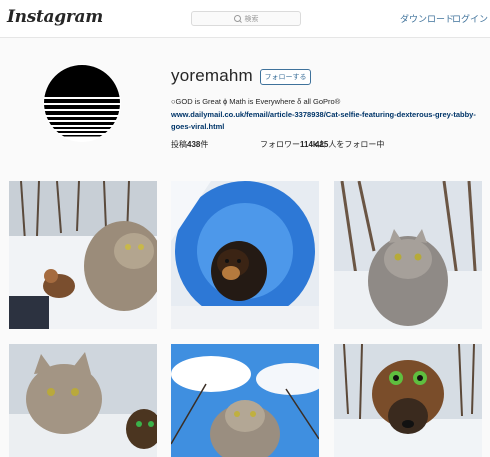 This screenshot has width=490, height=457. Describe the element at coordinates (194, 144) in the screenshot. I see `posts-number: 438` at that location.